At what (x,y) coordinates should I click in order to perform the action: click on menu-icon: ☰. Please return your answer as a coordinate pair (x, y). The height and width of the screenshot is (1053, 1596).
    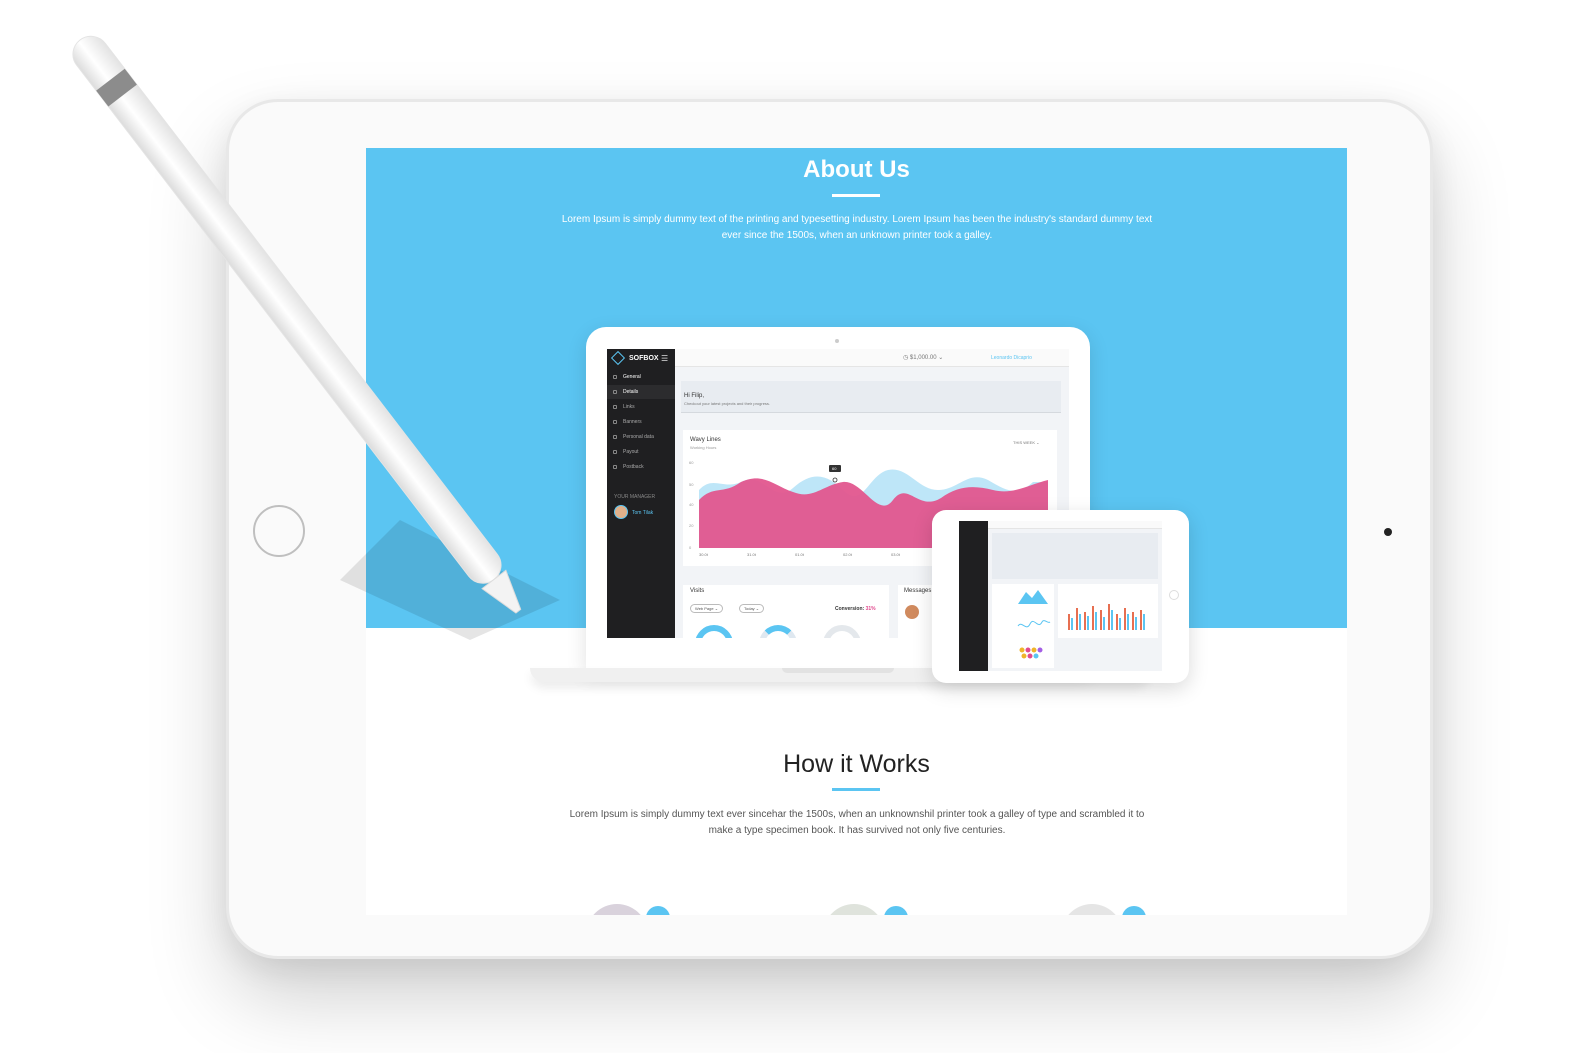
    Looking at the image, I should click on (664, 358).